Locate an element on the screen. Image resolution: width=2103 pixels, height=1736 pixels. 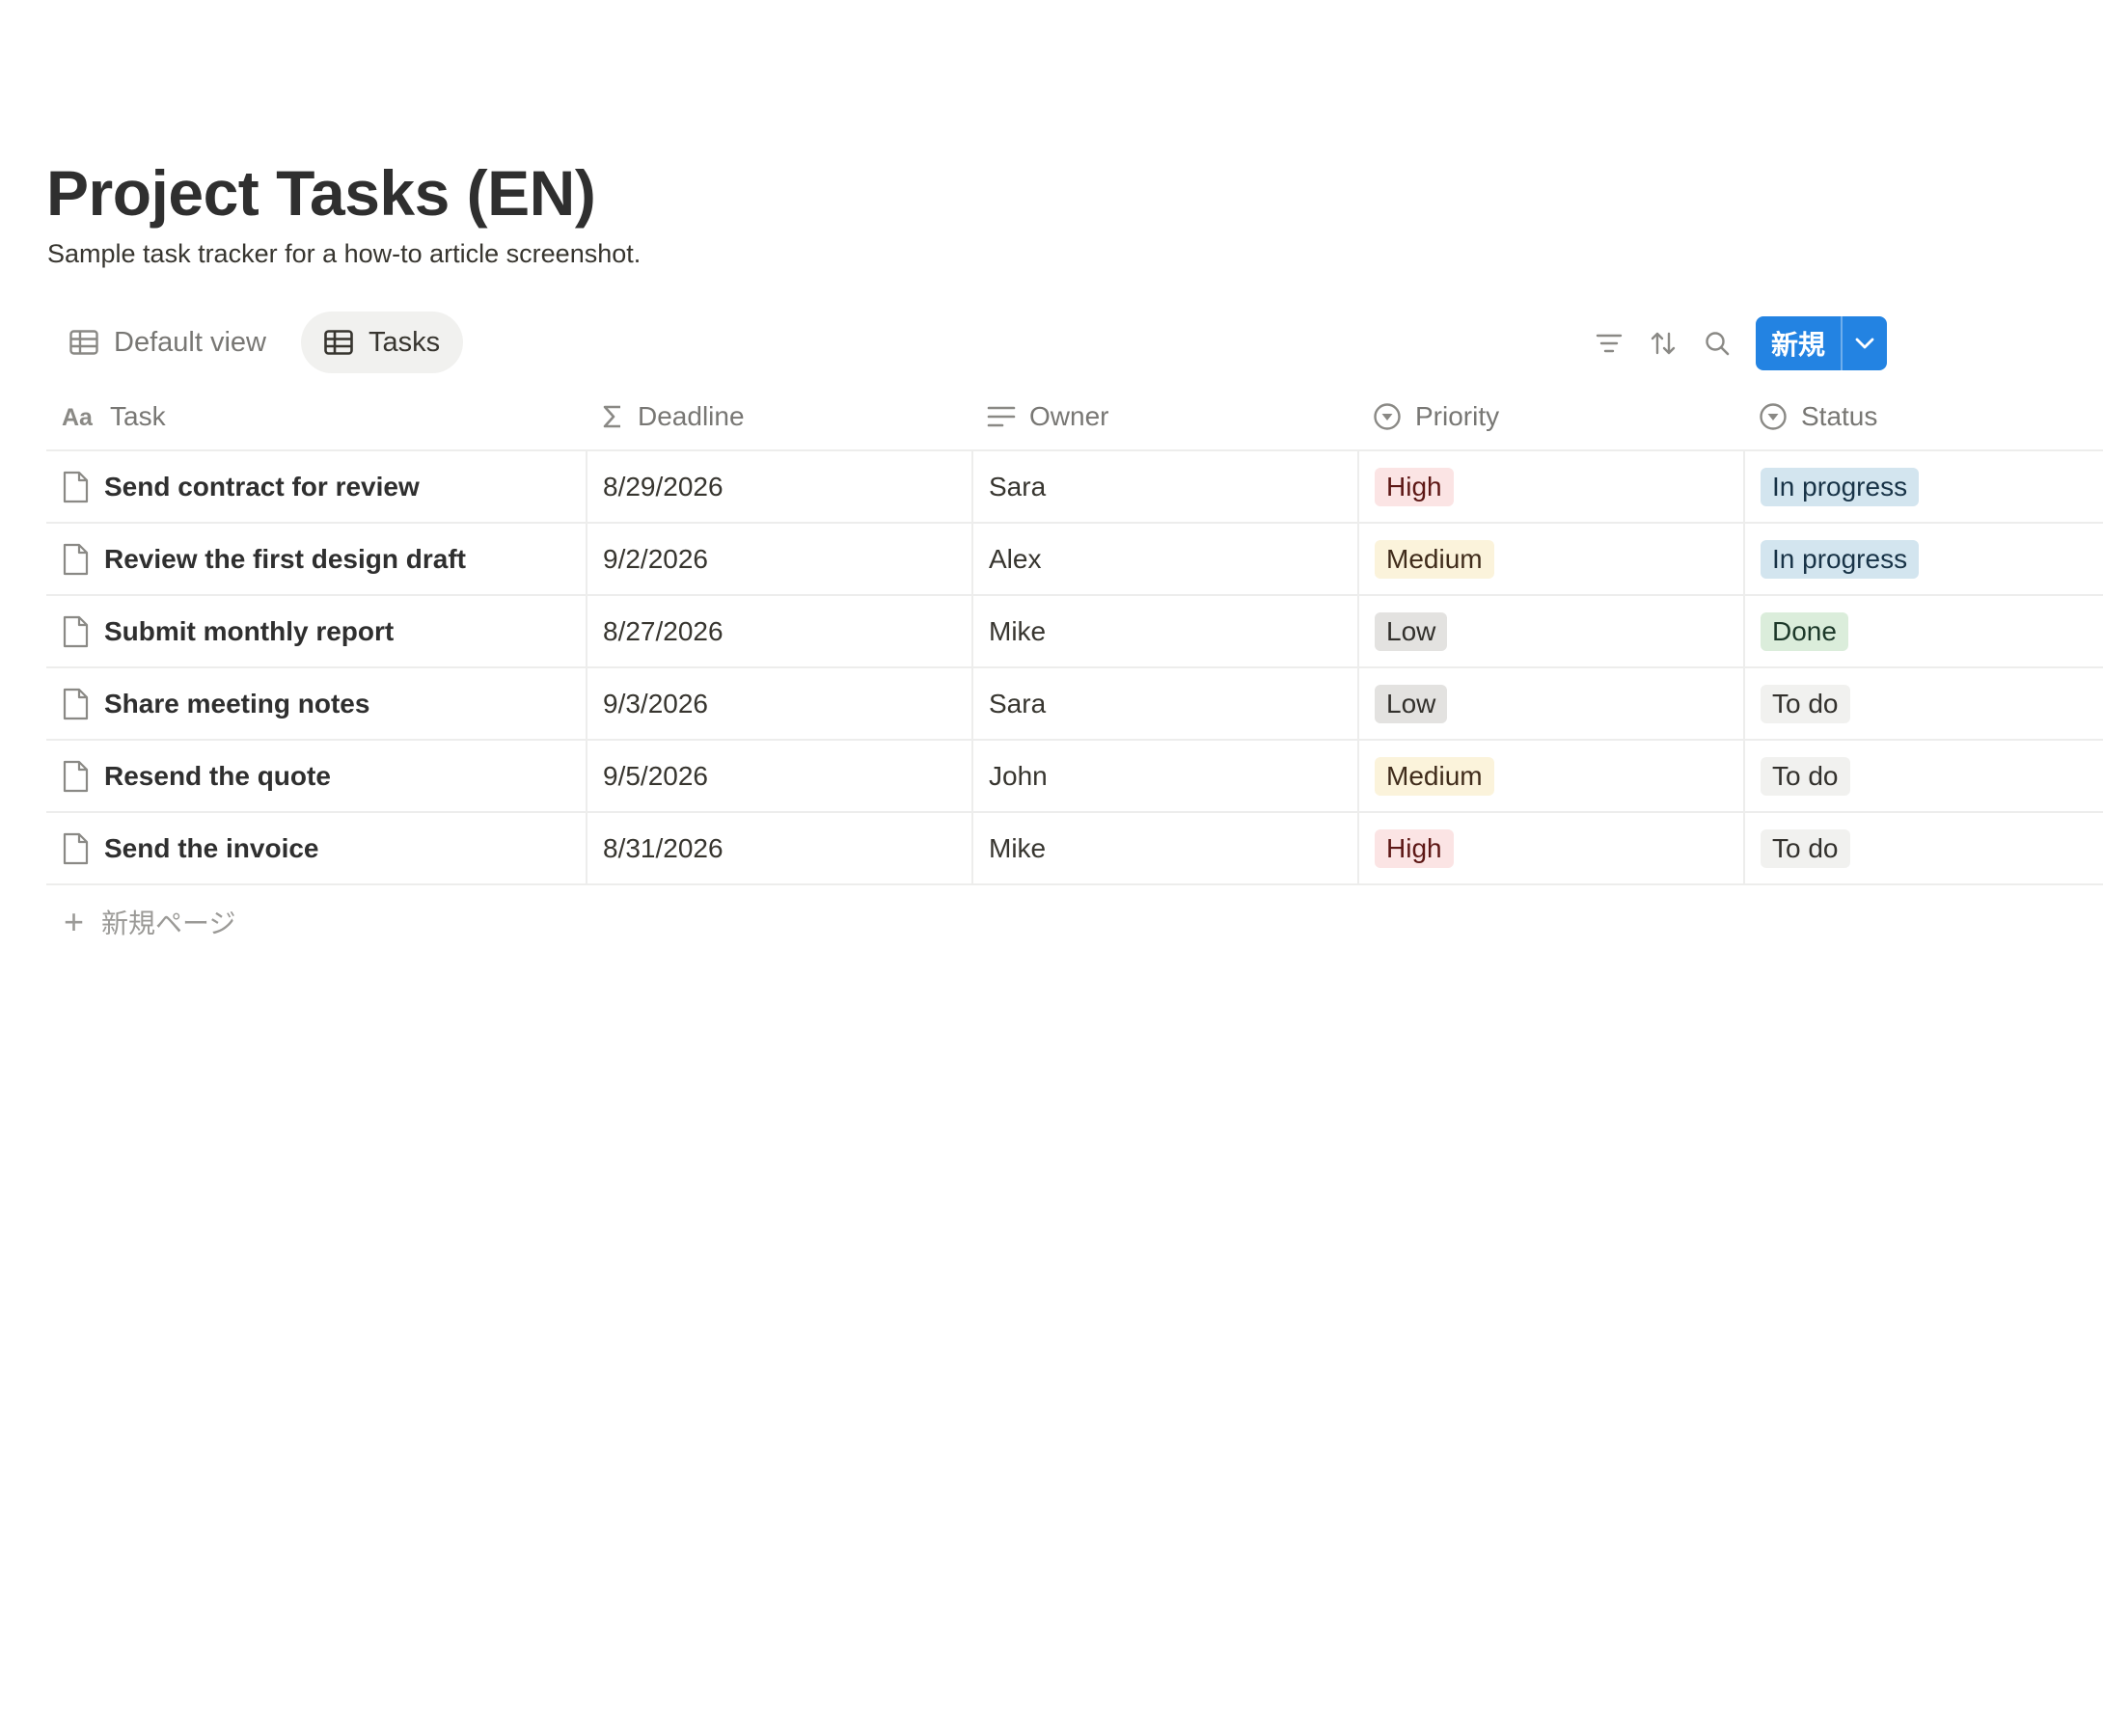
filter-button is located at coordinates (1609, 343).